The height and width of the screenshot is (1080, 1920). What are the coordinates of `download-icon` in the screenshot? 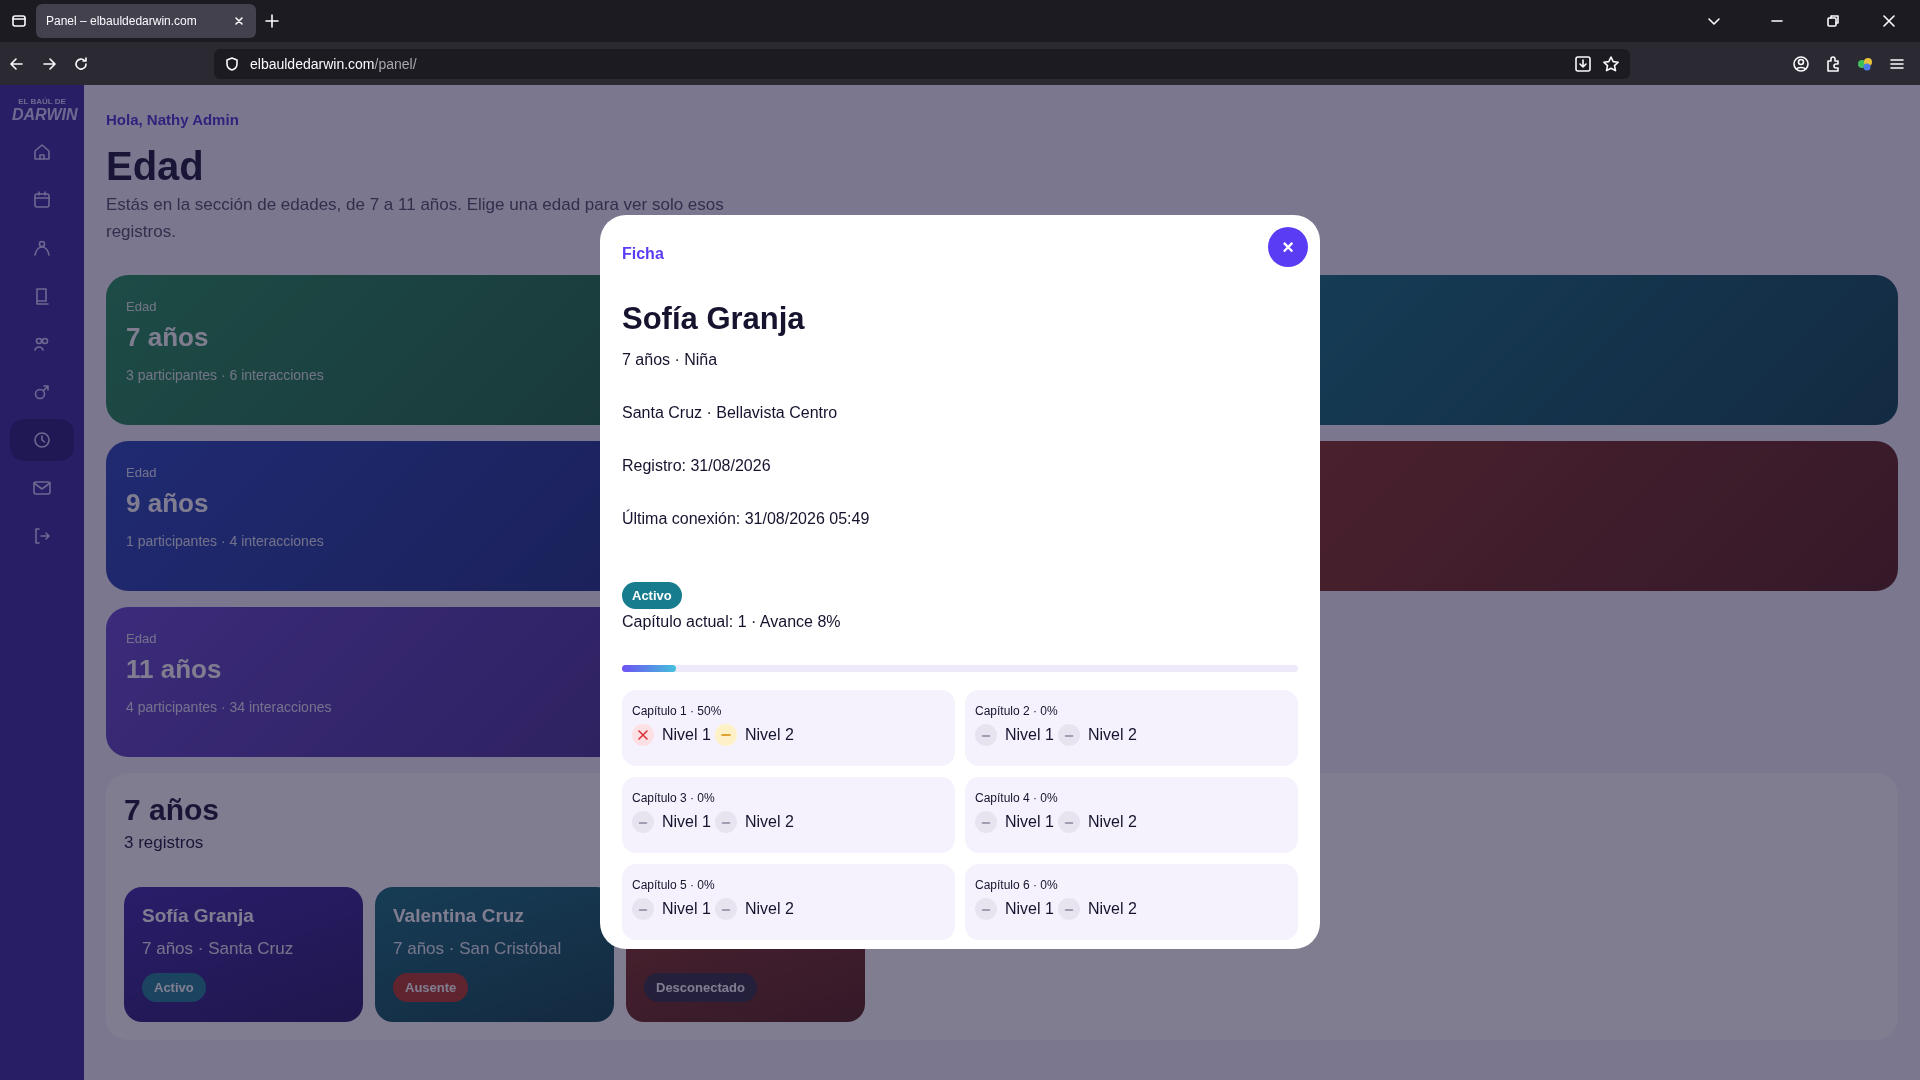 It's located at (1583, 63).